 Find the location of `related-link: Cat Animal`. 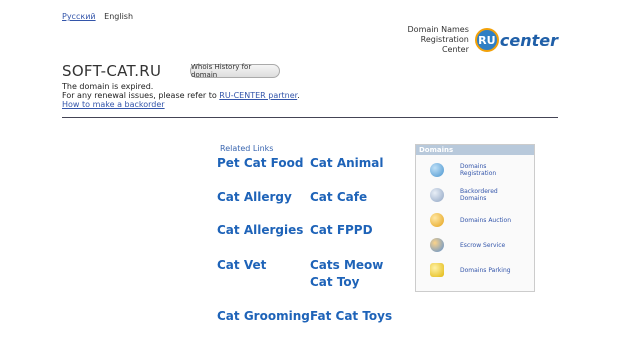

related-link: Cat Animal is located at coordinates (346, 163).